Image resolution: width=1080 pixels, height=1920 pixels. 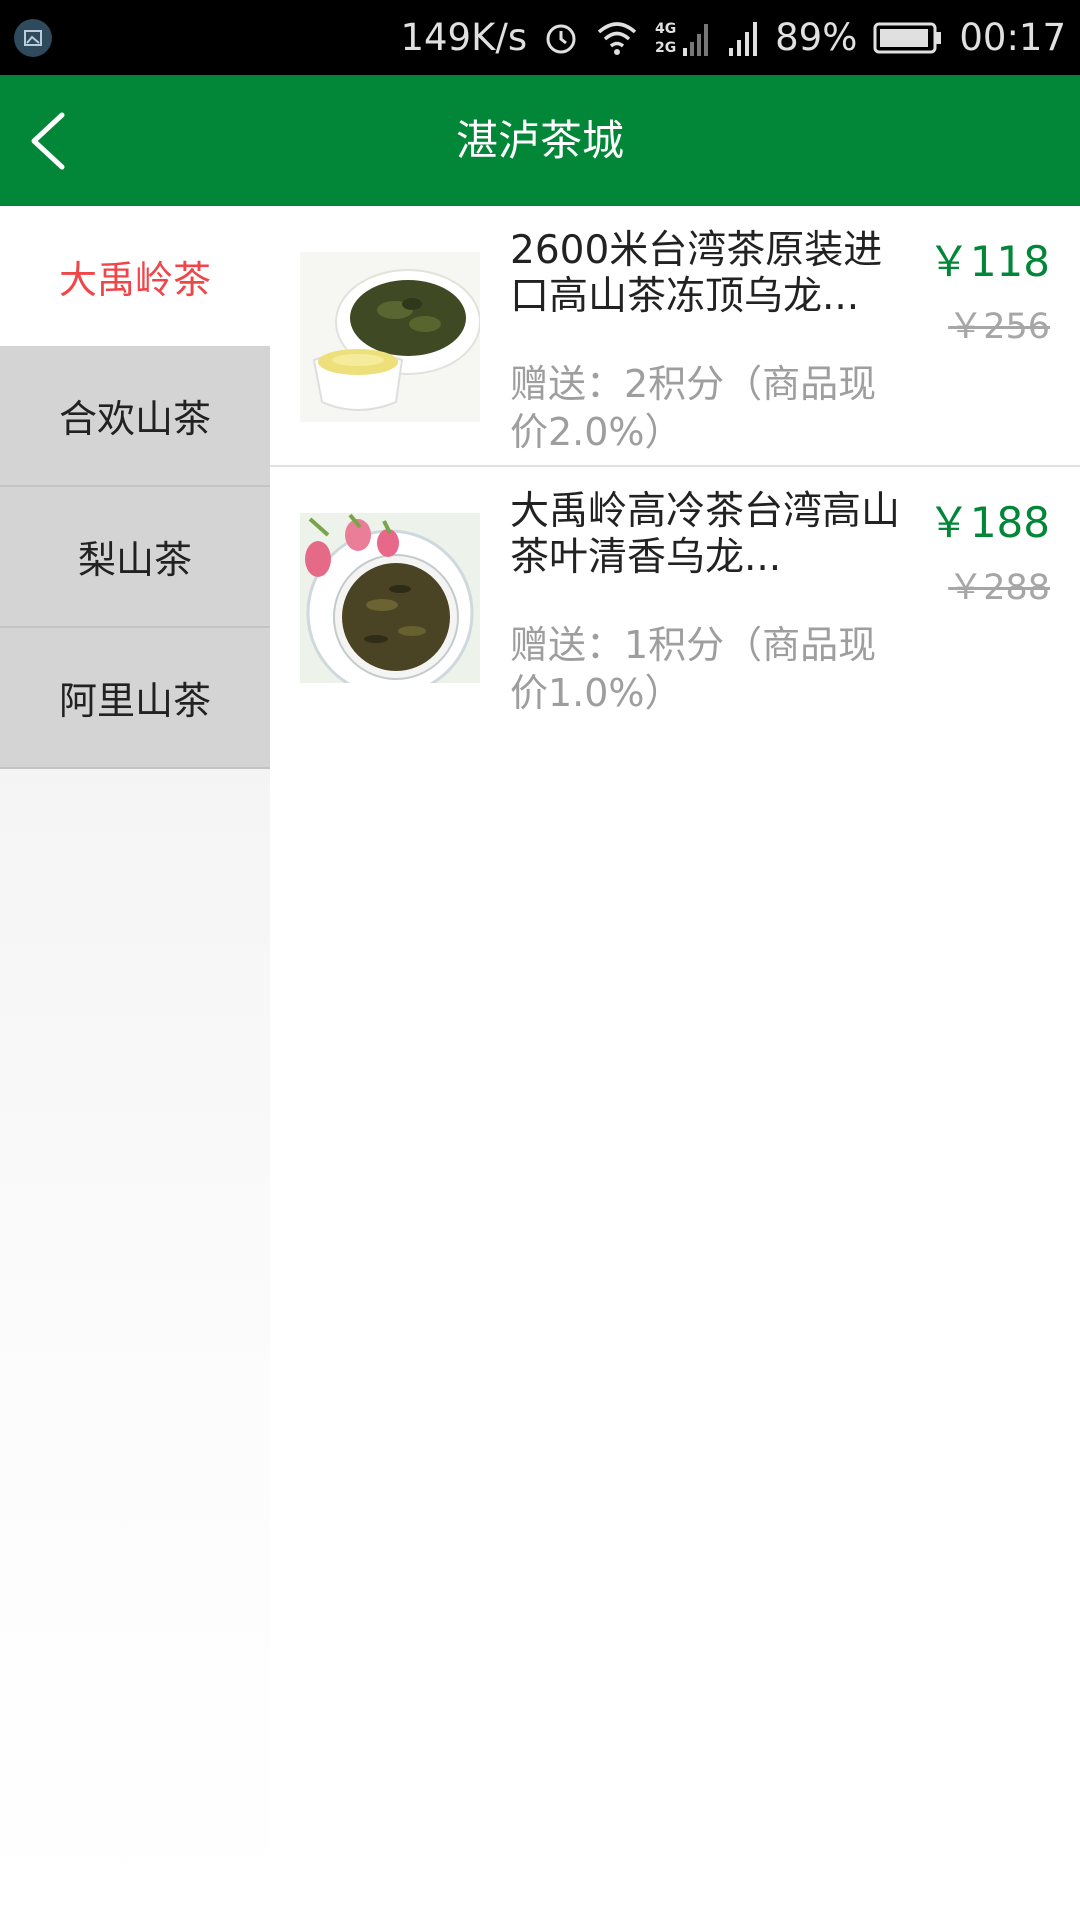 I want to click on category-item-dayuling: 大禹岭茶, so click(x=135, y=276).